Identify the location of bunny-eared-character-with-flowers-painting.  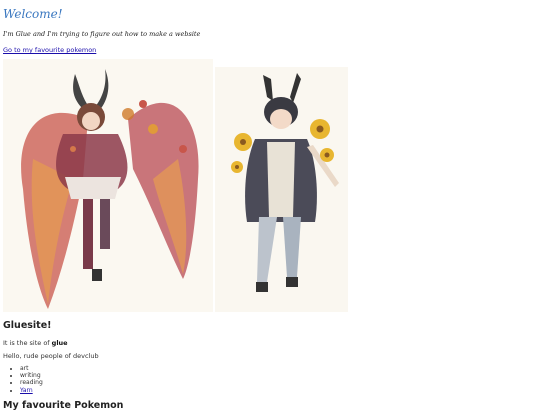
(281, 189).